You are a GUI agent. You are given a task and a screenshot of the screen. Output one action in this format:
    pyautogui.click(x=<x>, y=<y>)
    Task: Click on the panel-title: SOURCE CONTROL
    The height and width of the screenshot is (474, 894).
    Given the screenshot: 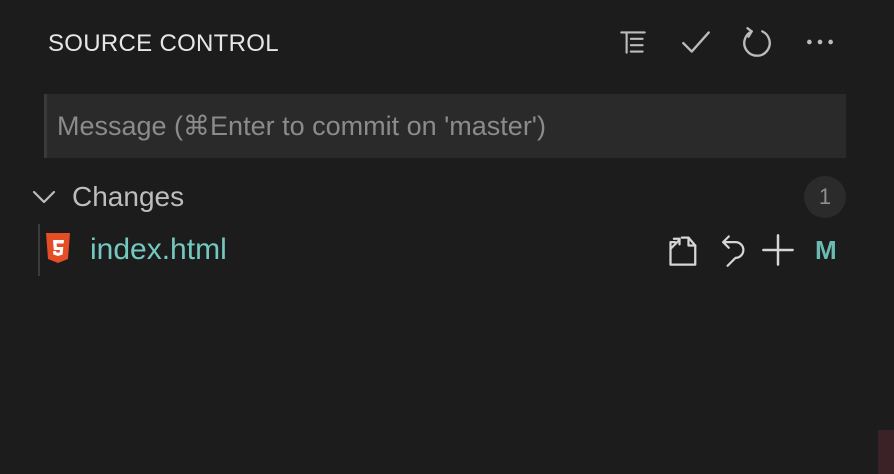 What is the action you would take?
    pyautogui.click(x=163, y=43)
    